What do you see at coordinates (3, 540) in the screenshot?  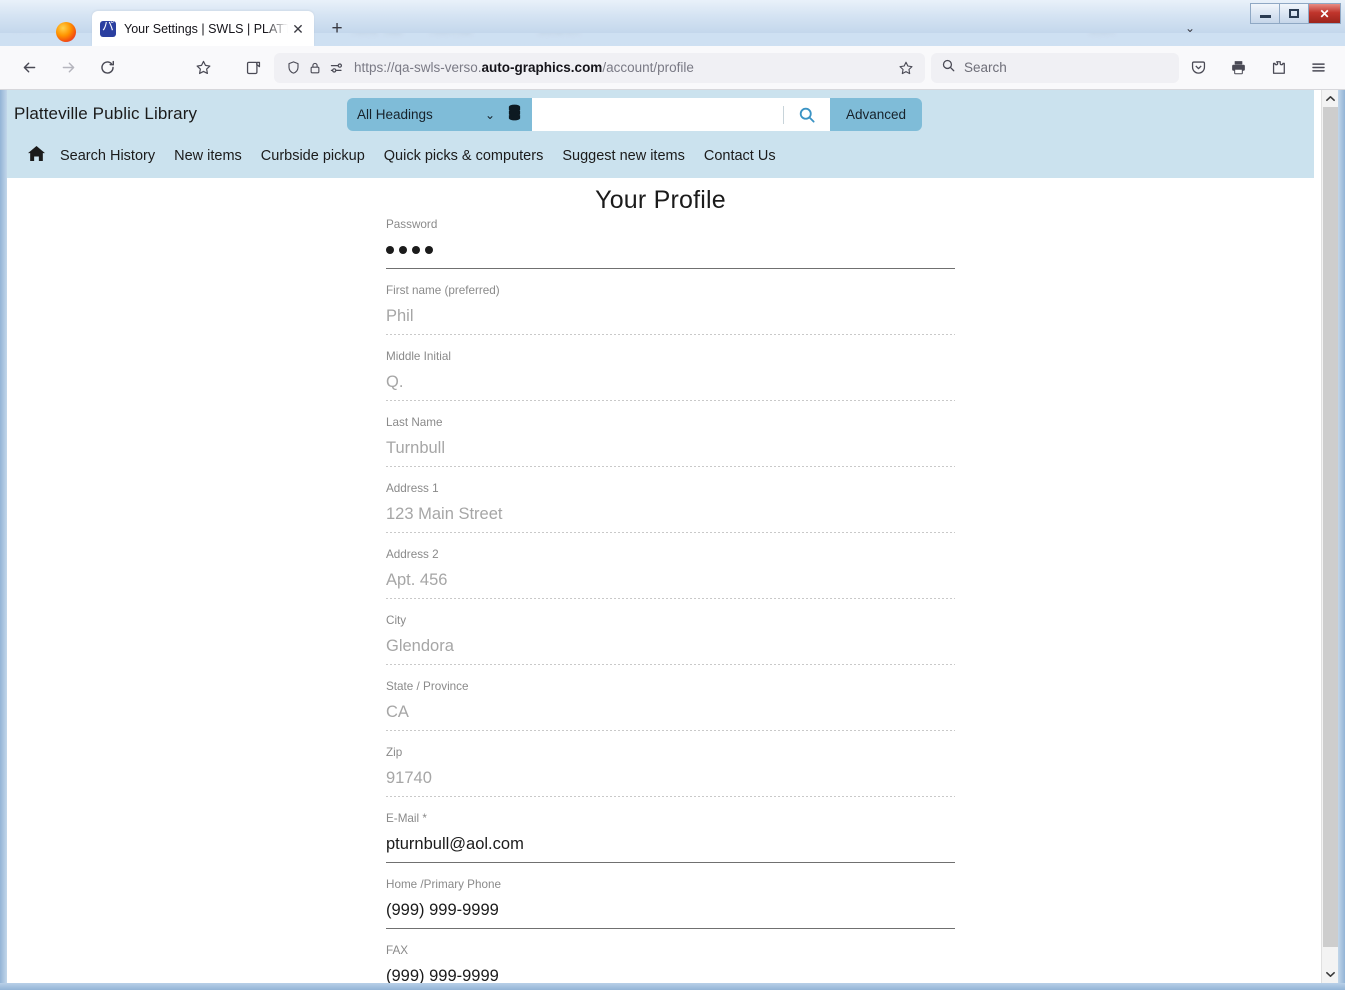 I see `window-border-left` at bounding box center [3, 540].